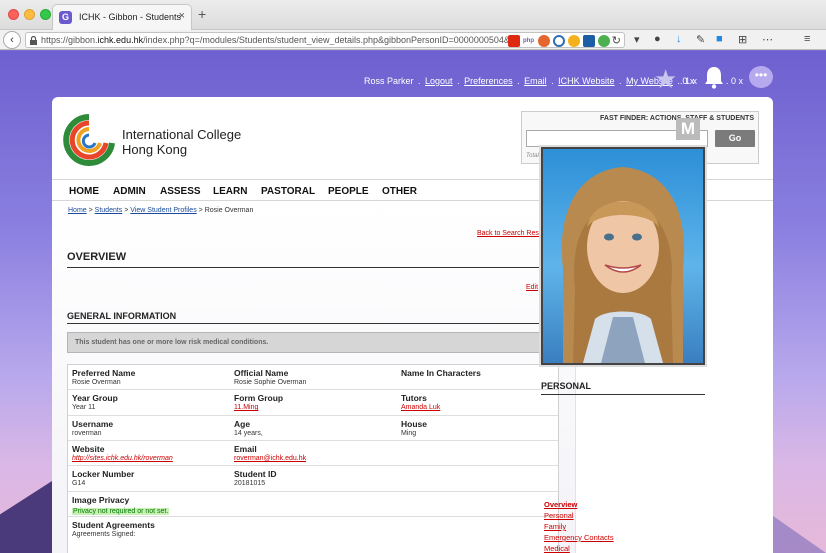 Image resolution: width=826 pixels, height=553 pixels. I want to click on student-id-cell: Student ID 20181015, so click(255, 478).